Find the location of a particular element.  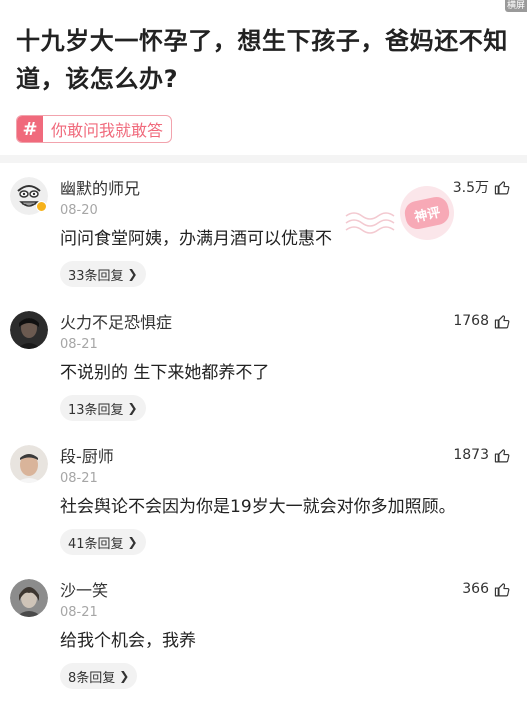

replies-count: 33条回复 is located at coordinates (96, 276).